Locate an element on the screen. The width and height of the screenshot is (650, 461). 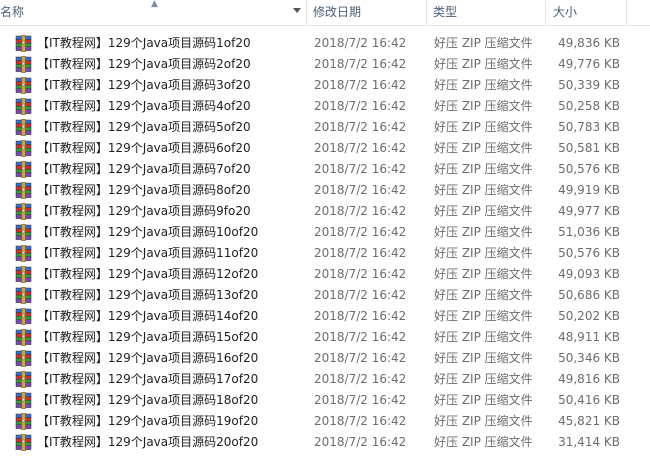
file-size: 50,686 KB is located at coordinates (589, 295).